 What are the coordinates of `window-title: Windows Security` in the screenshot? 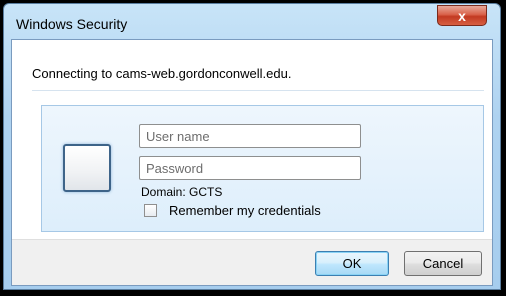 It's located at (72, 24).